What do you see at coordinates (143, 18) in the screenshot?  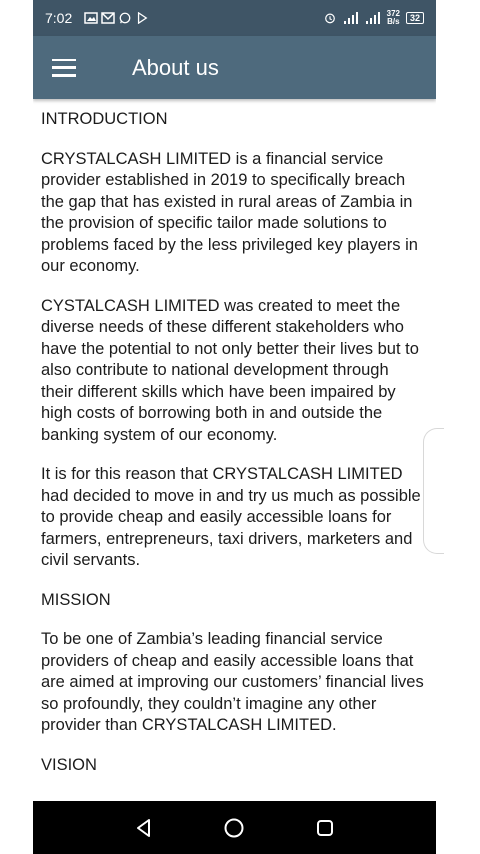 I see `play-store-icon` at bounding box center [143, 18].